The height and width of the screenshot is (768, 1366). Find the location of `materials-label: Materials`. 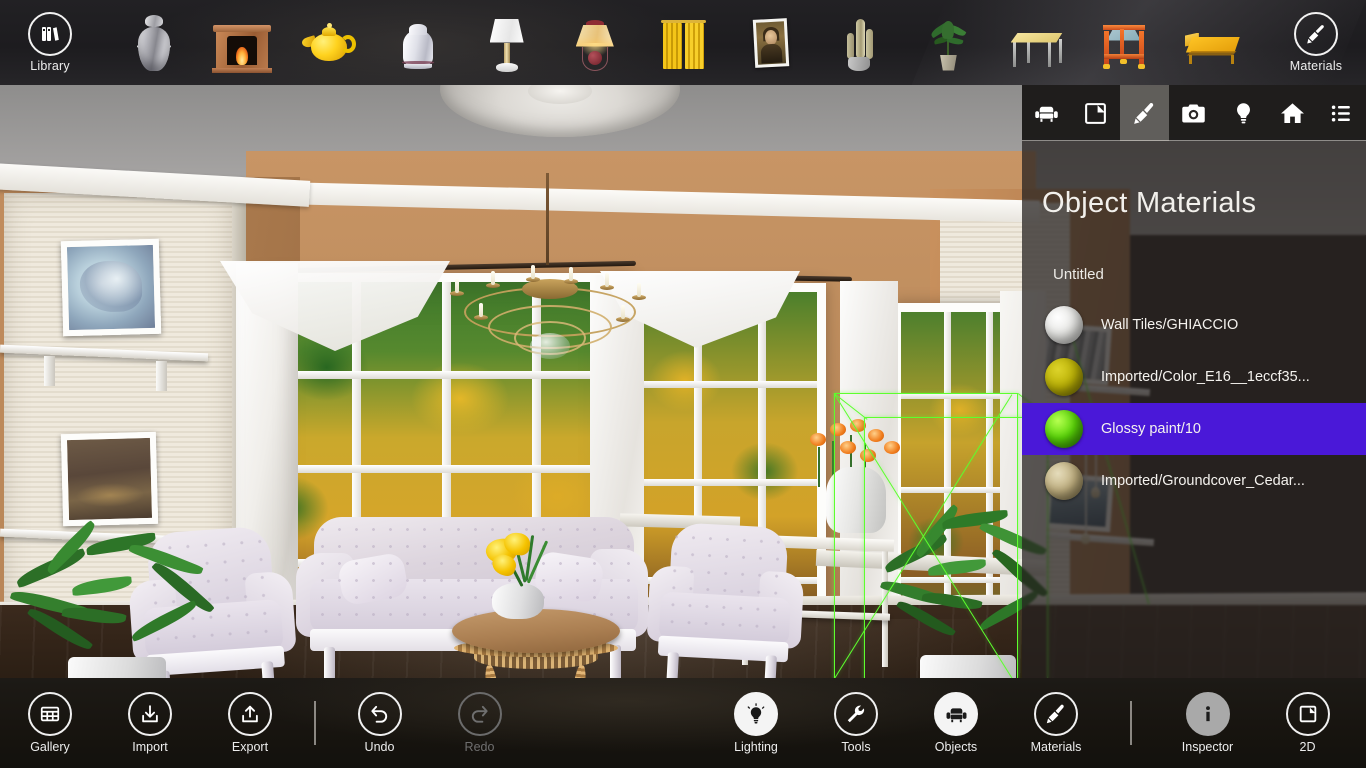

materials-label: Materials is located at coordinates (1056, 747).